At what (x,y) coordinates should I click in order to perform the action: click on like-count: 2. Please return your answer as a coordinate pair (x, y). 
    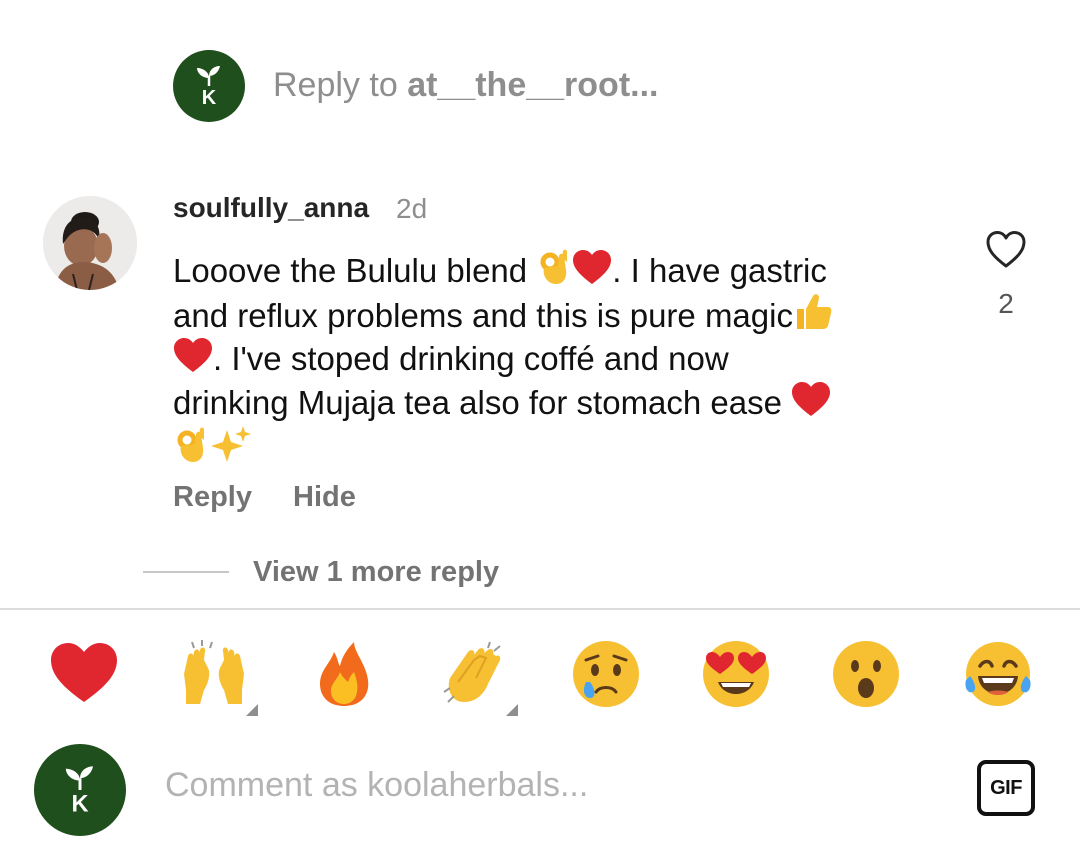
    Looking at the image, I should click on (1006, 303).